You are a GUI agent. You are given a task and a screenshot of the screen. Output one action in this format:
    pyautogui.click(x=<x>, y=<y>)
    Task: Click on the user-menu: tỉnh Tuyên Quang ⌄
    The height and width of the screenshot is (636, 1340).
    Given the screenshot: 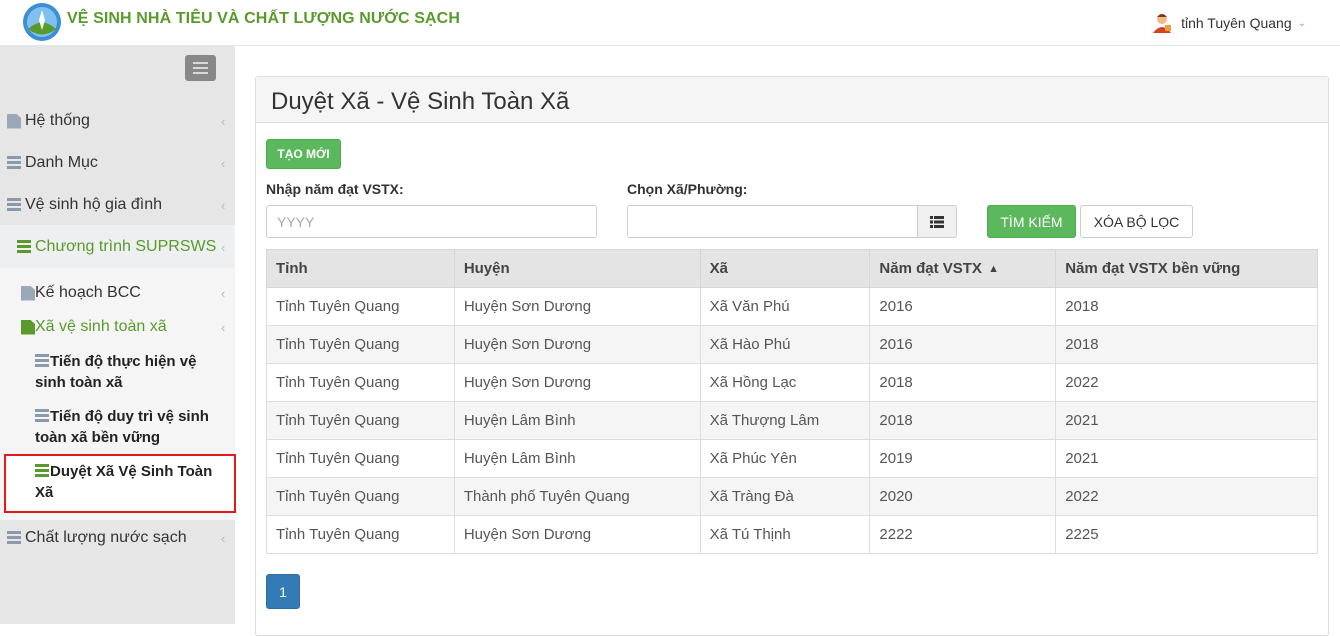 What is the action you would take?
    pyautogui.click(x=1228, y=23)
    